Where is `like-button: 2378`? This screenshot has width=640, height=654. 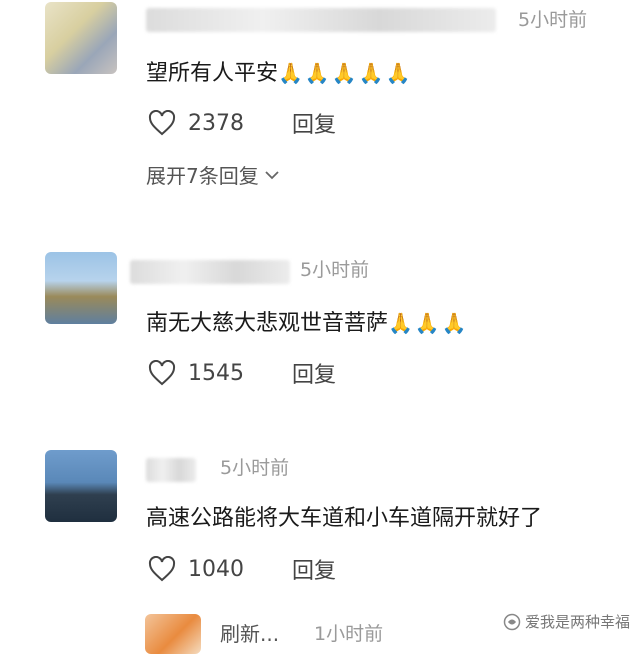 like-button: 2378 is located at coordinates (196, 123).